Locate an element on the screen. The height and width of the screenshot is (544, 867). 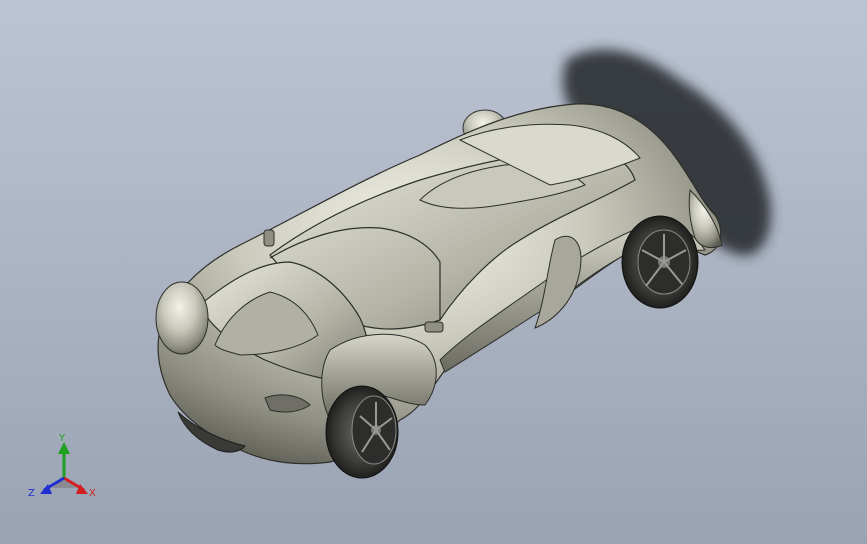
right-mirror is located at coordinates (269, 238).